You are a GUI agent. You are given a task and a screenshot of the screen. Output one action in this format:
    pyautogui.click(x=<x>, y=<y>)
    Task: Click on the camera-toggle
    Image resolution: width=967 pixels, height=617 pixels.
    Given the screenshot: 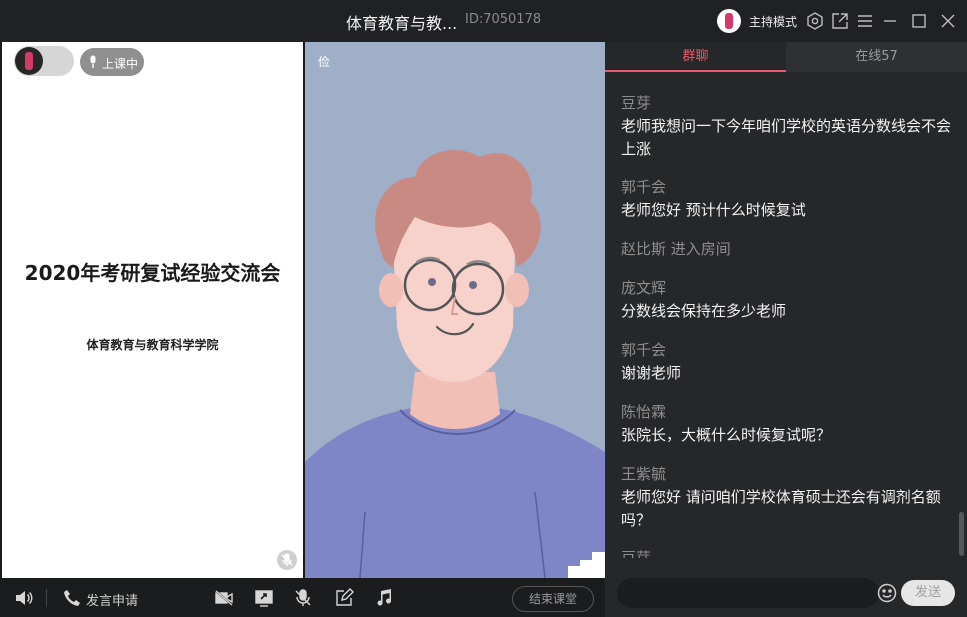 What is the action you would take?
    pyautogui.click(x=44, y=61)
    